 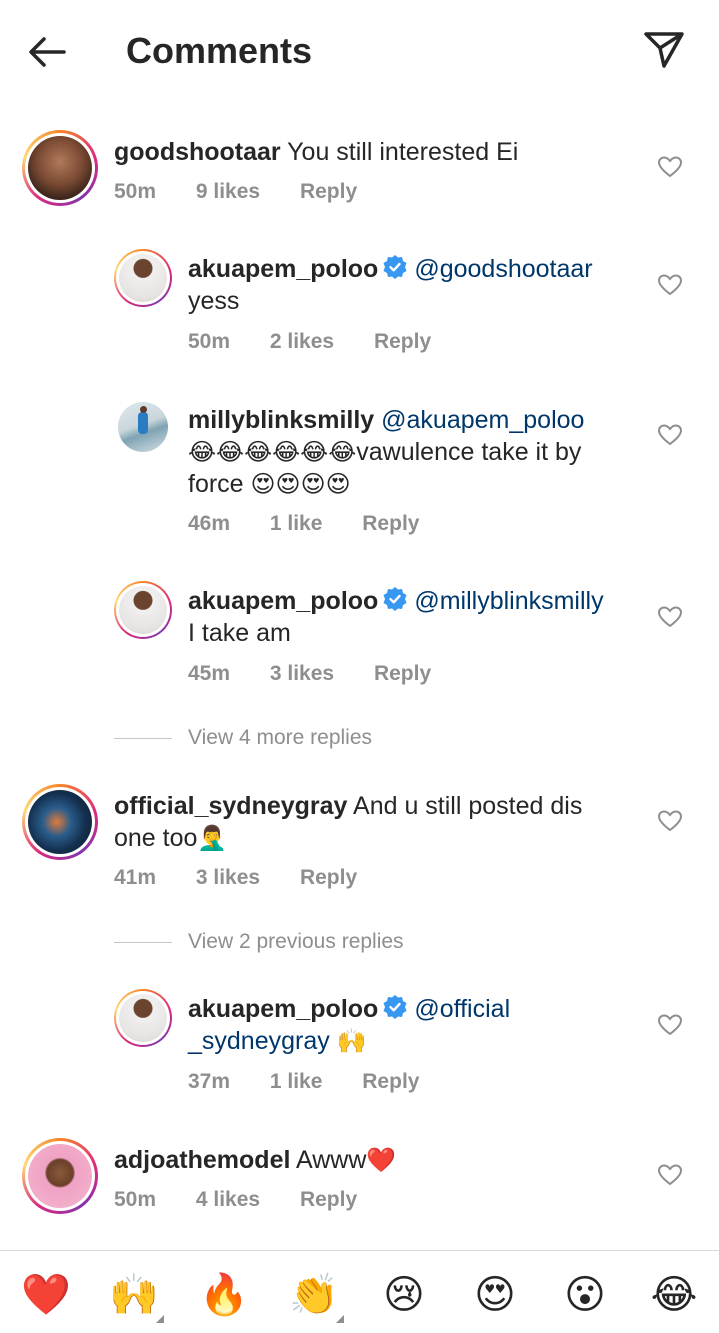 I want to click on comment-text: akuapem_poloo @official _sydneygray 🙌, so click(x=418, y=1025).